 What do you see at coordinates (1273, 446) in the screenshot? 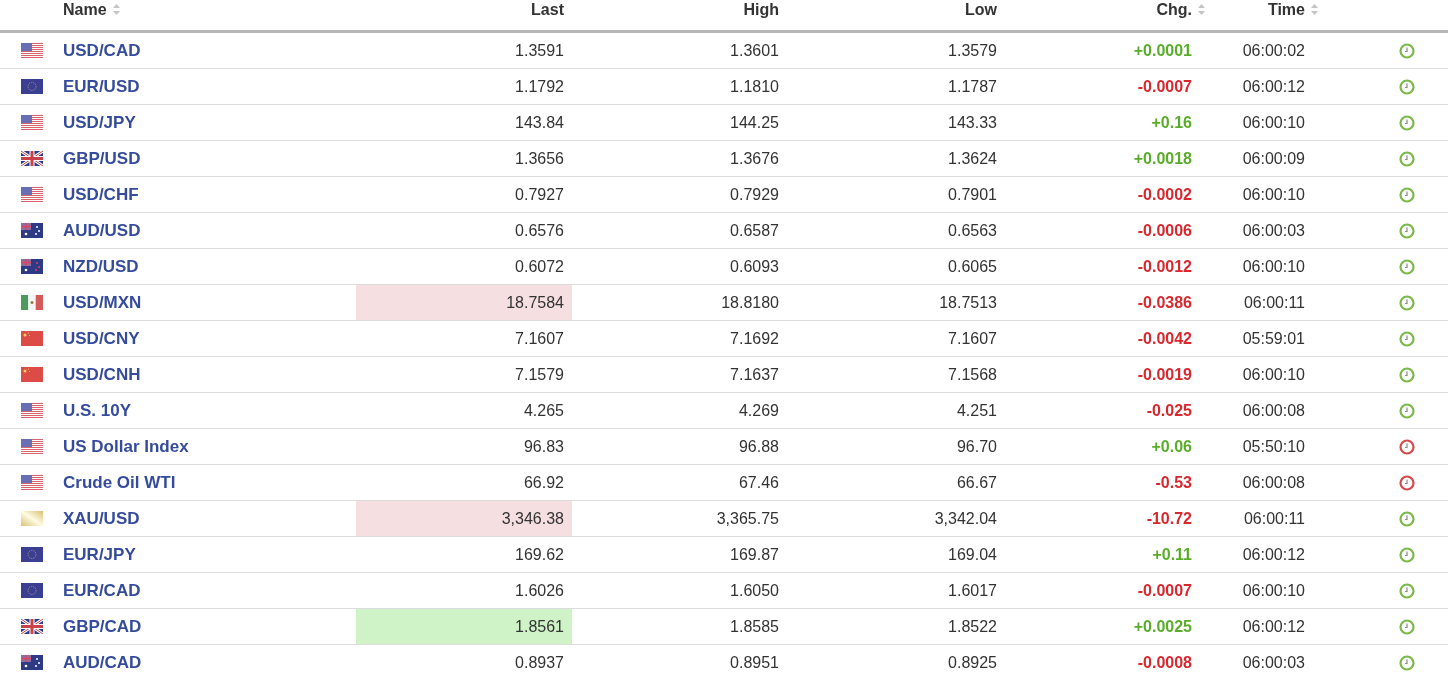
I see `time-value: 05:50:10` at bounding box center [1273, 446].